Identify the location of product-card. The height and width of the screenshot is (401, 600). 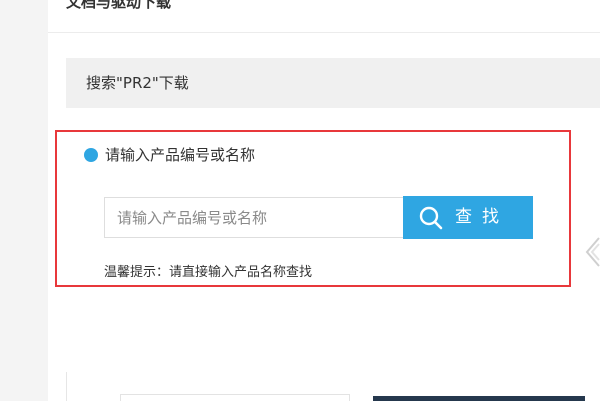
(235, 397).